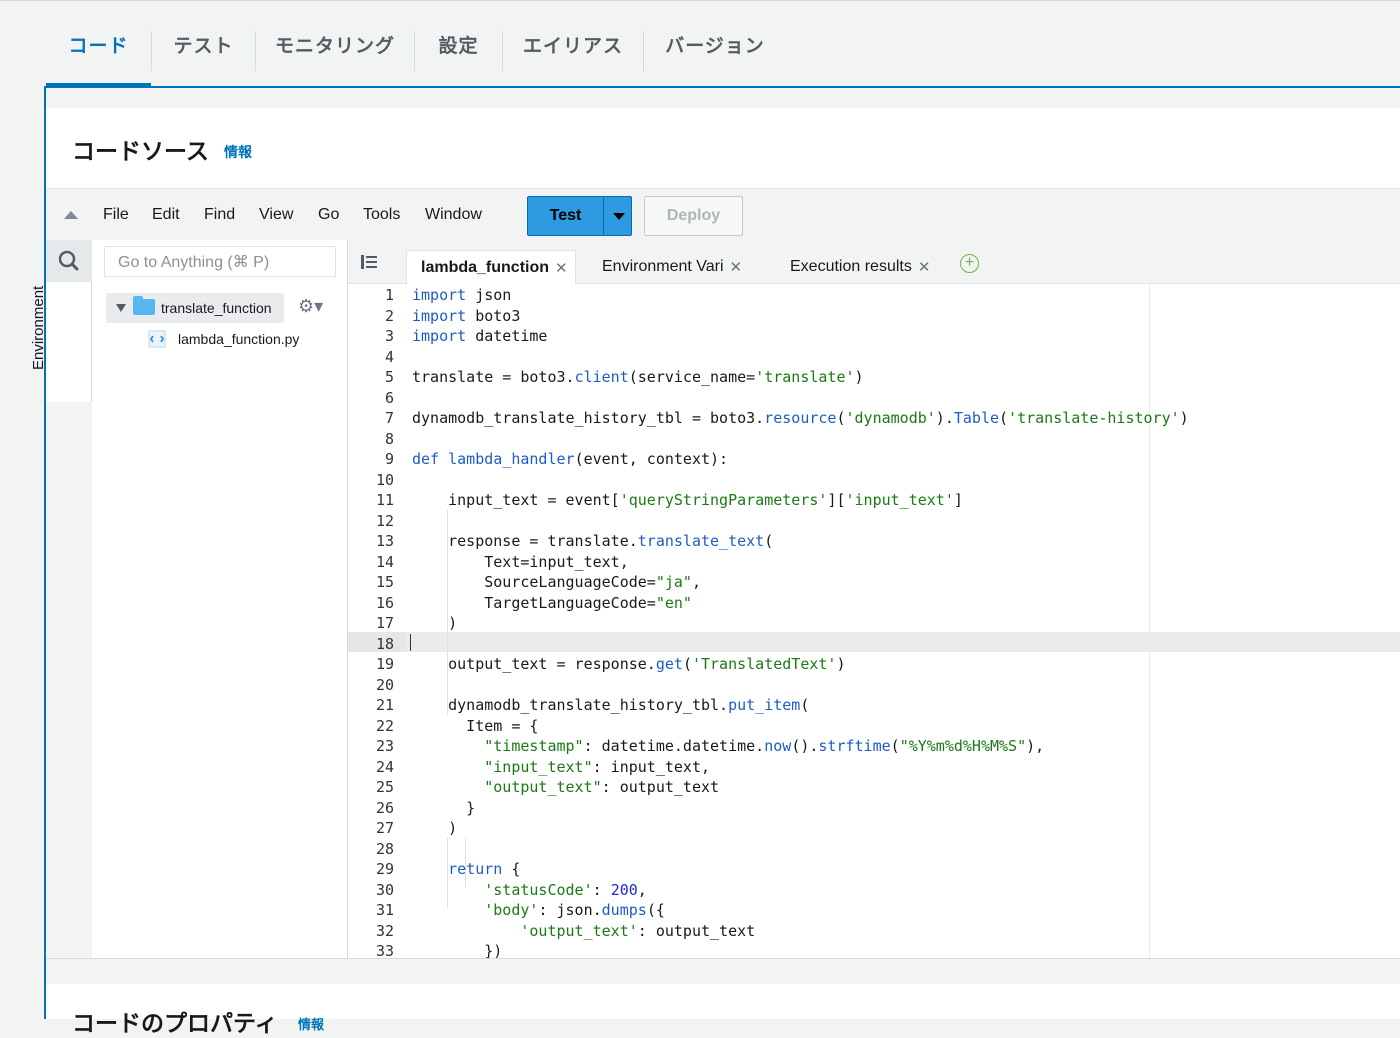  What do you see at coordinates (384, 541) in the screenshot?
I see `line-number: 13` at bounding box center [384, 541].